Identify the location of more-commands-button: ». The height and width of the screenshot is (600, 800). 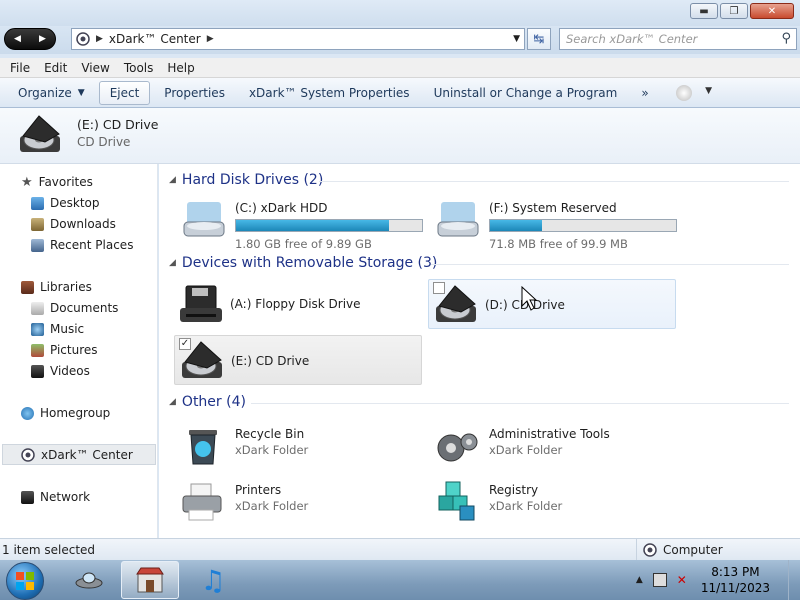
(644, 93).